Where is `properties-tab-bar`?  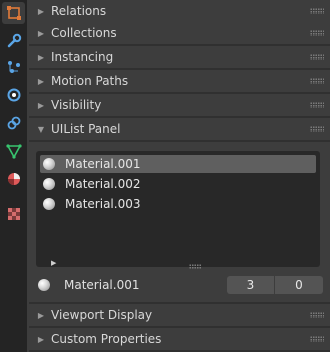 properties-tab-bar is located at coordinates (13, 176).